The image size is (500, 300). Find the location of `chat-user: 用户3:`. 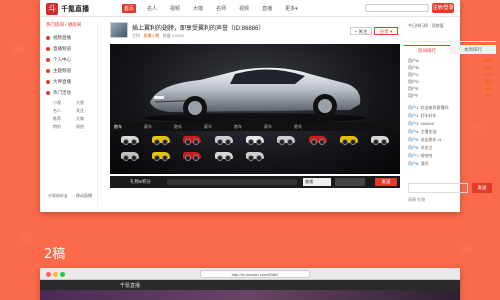

chat-user: 用户3: is located at coordinates (413, 123).